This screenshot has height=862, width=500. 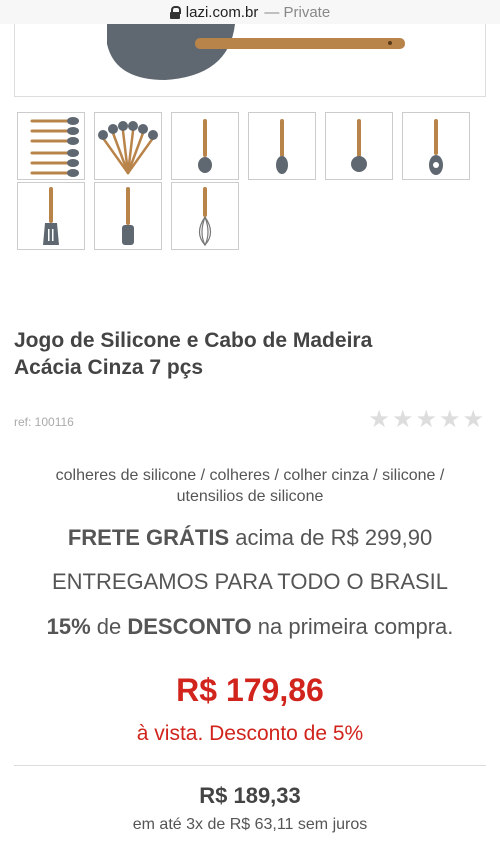 I want to click on ladle-image-icon, so click(x=256, y=52).